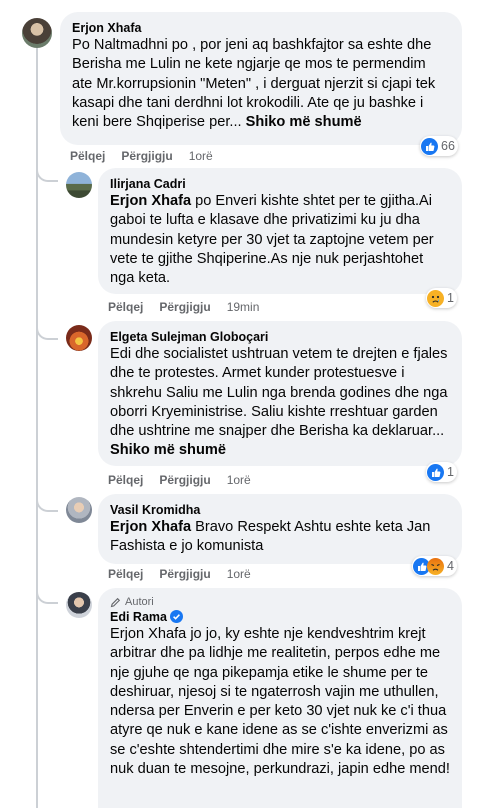  What do you see at coordinates (138, 617) in the screenshot?
I see `comment-author-name: Edi Rama` at bounding box center [138, 617].